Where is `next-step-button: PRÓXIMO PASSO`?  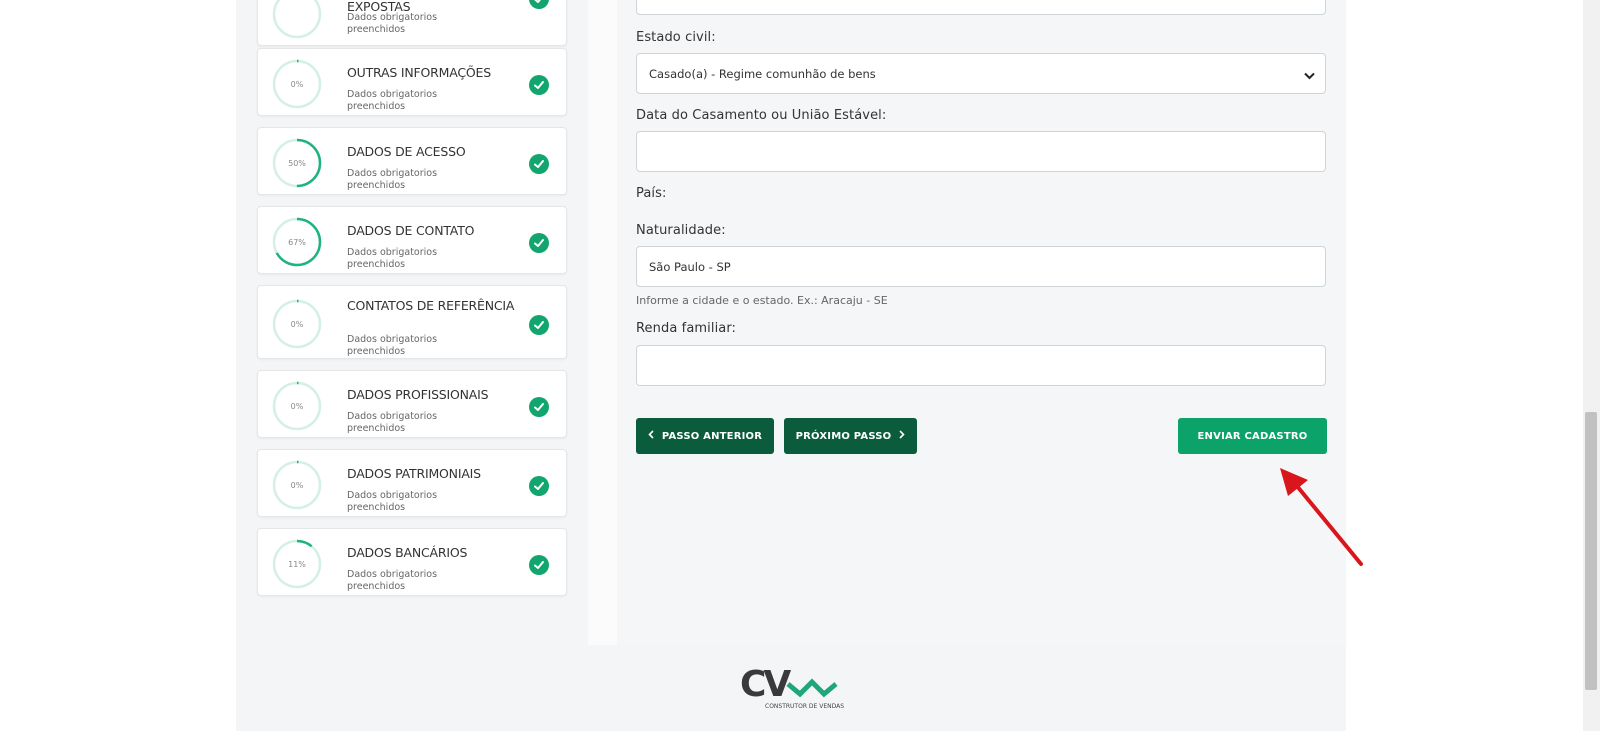 next-step-button: PRÓXIMO PASSO is located at coordinates (850, 436).